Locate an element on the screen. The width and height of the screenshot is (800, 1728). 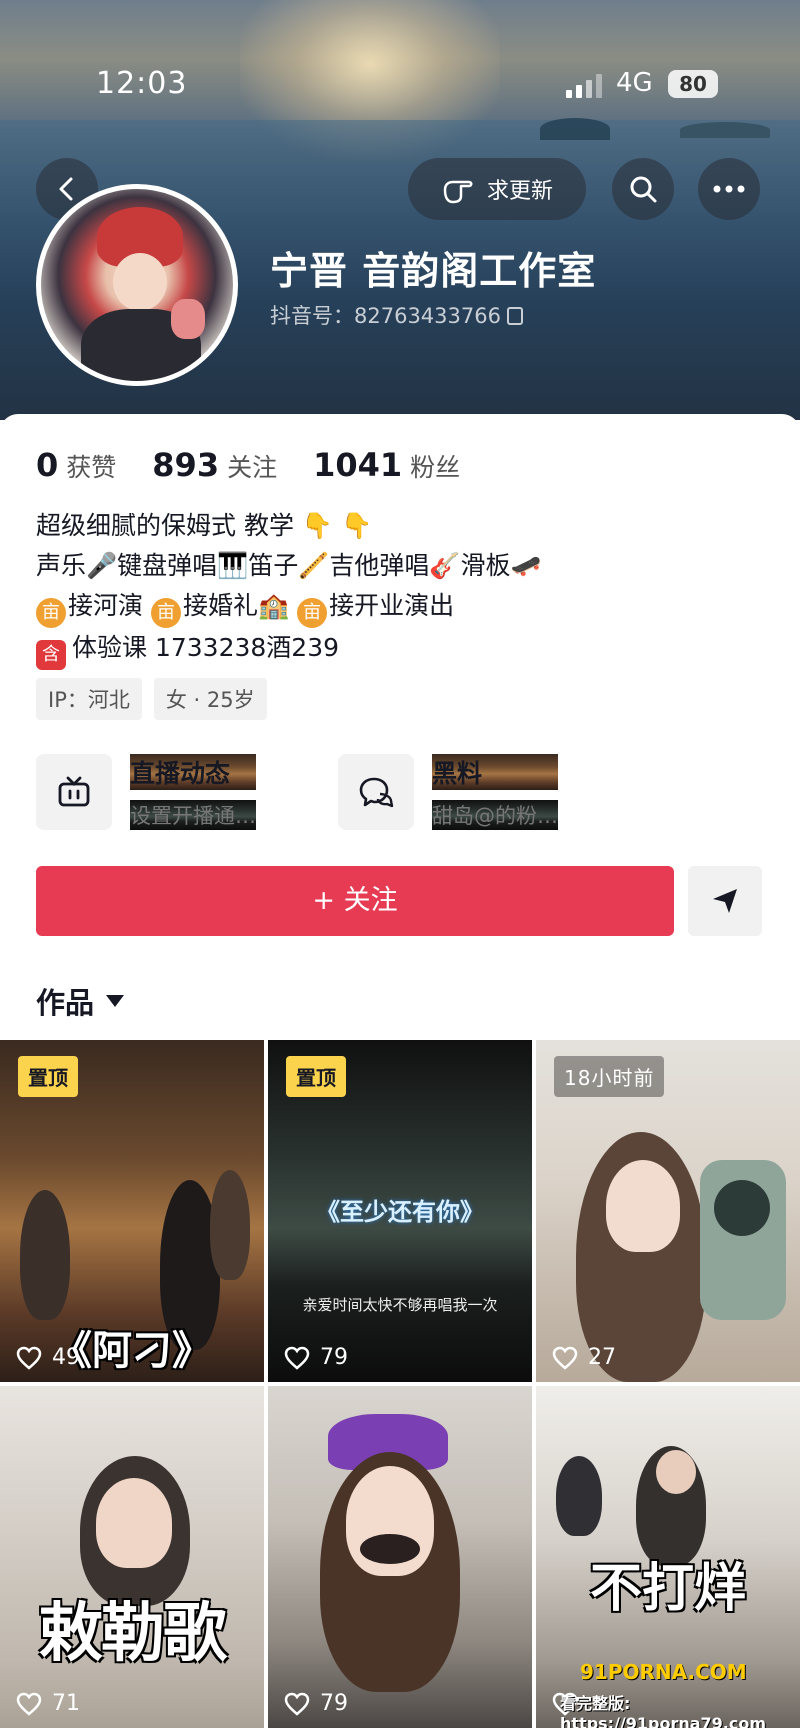
bio-line: 超级细腻的保姆式 教学 👇 👇 is located at coordinates (204, 525).